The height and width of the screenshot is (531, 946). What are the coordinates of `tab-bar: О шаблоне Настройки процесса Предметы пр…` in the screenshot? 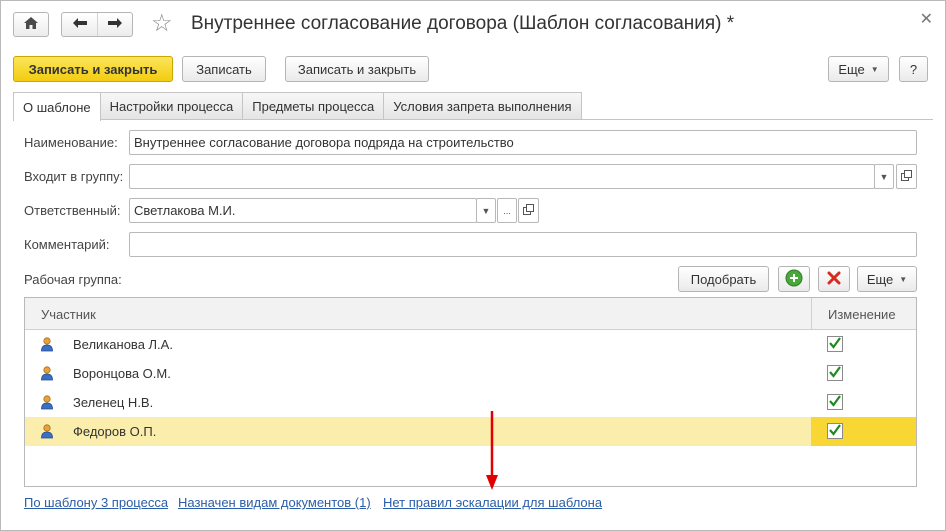 It's located at (297, 106).